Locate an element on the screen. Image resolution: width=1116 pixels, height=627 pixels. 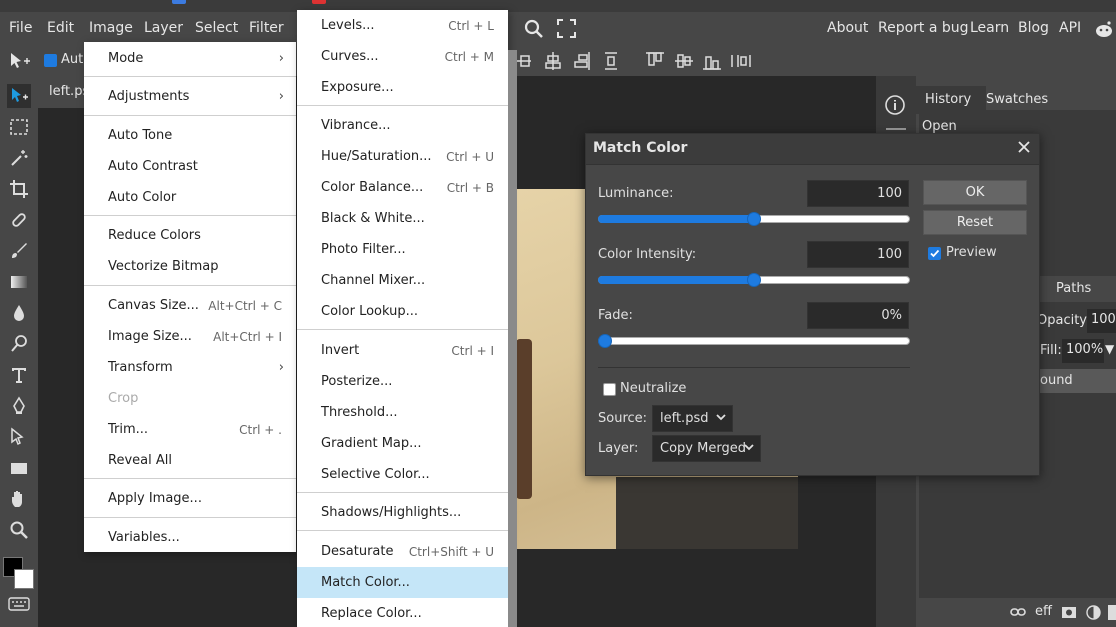
dialog-titlebar: Match Color is located at coordinates (812, 149).